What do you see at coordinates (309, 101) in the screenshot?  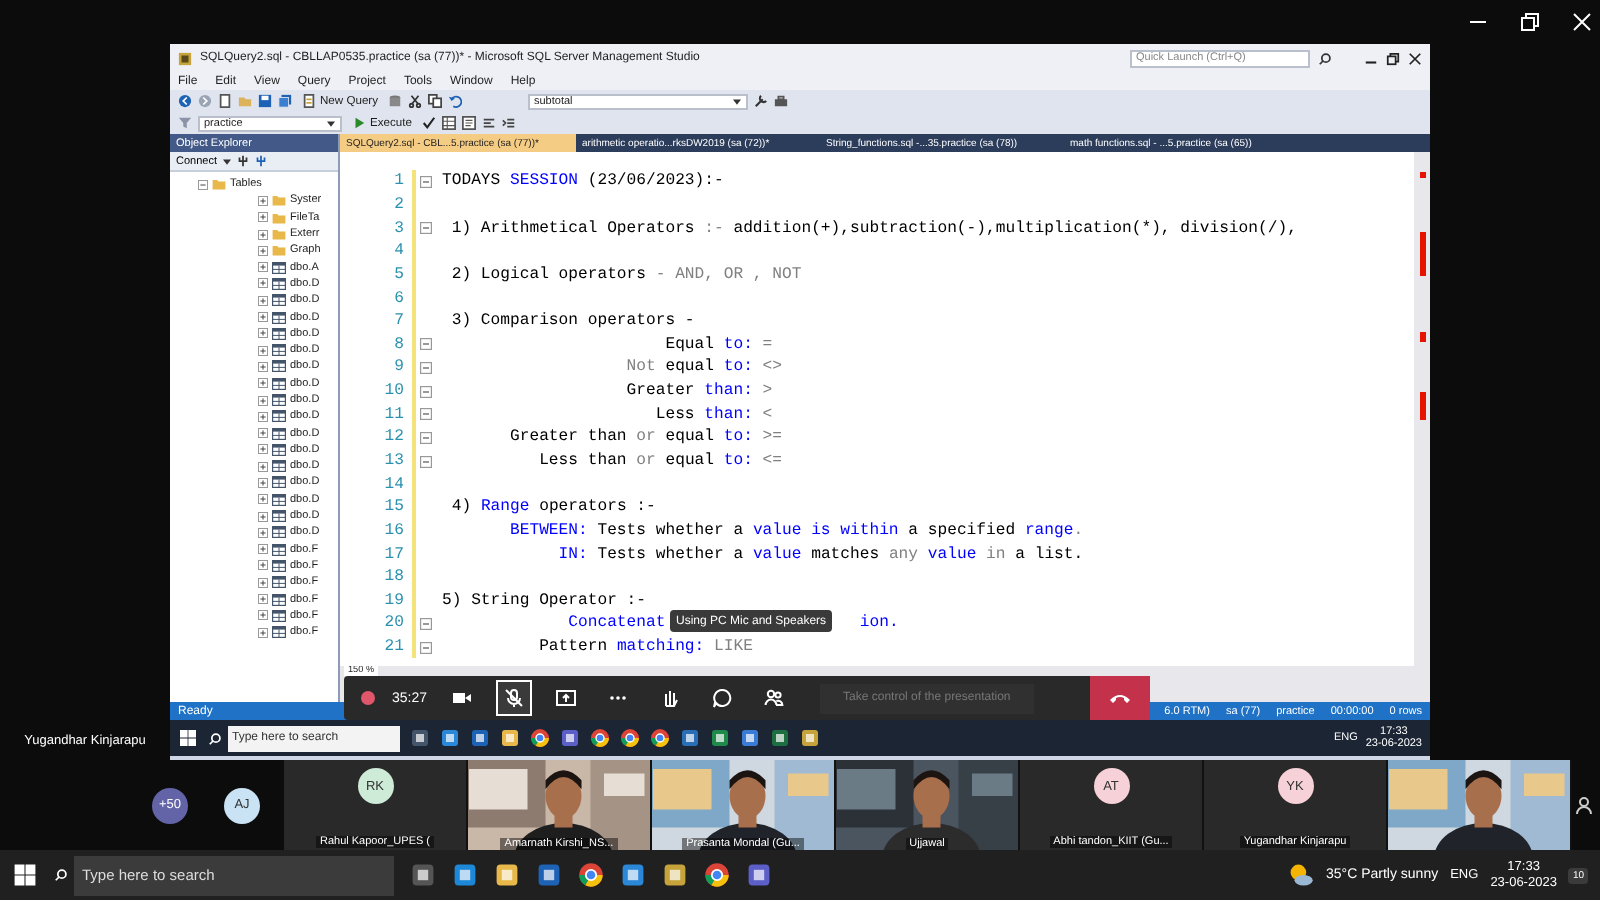 I see `document-icon` at bounding box center [309, 101].